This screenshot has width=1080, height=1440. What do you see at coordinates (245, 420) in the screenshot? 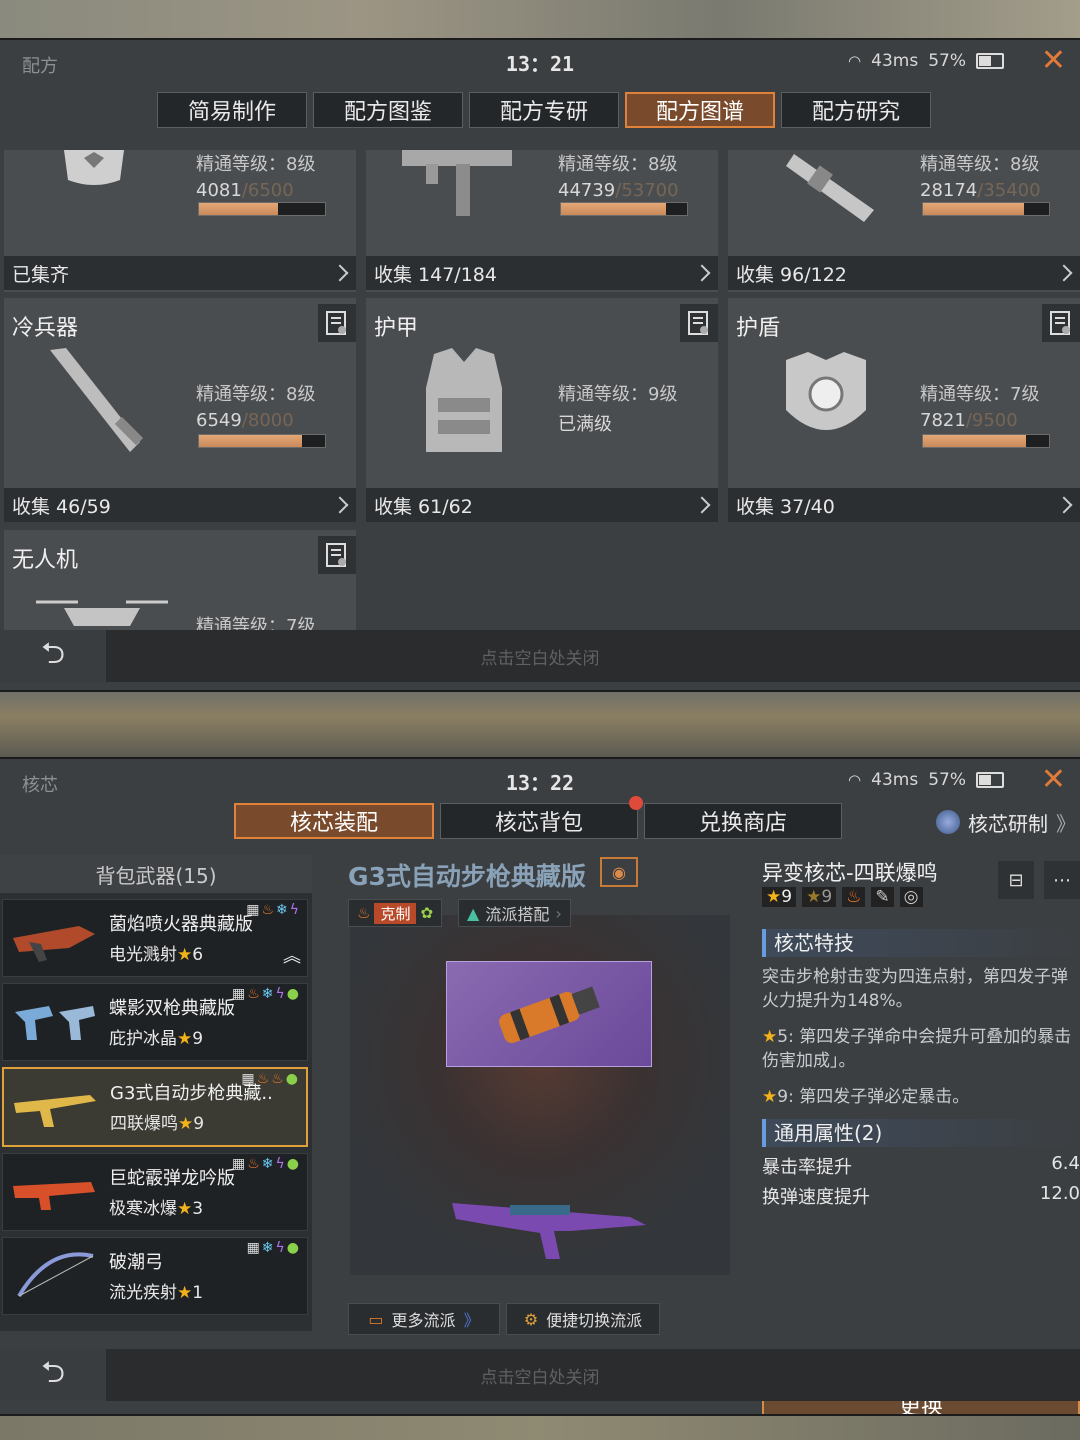
I see `mastery-progress: 6549/8000` at bounding box center [245, 420].